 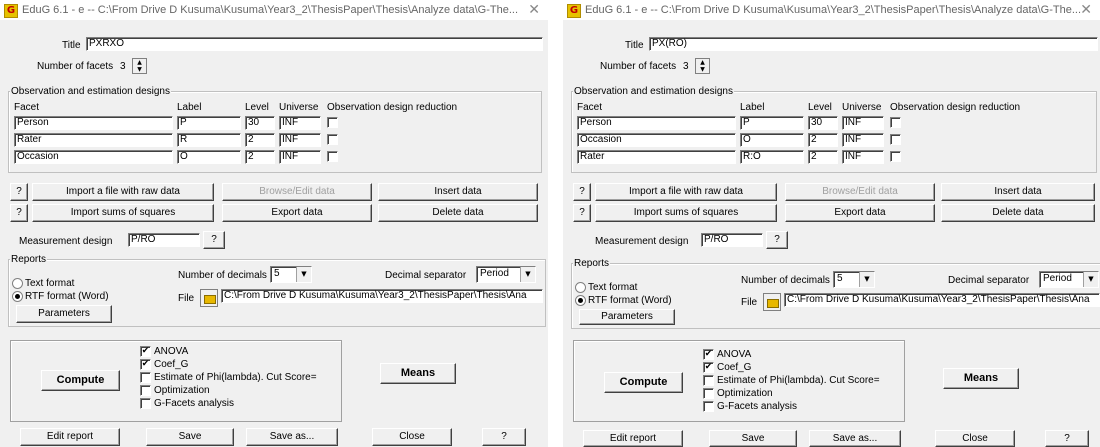 I want to click on facet-label-input: R, so click(x=209, y=140).